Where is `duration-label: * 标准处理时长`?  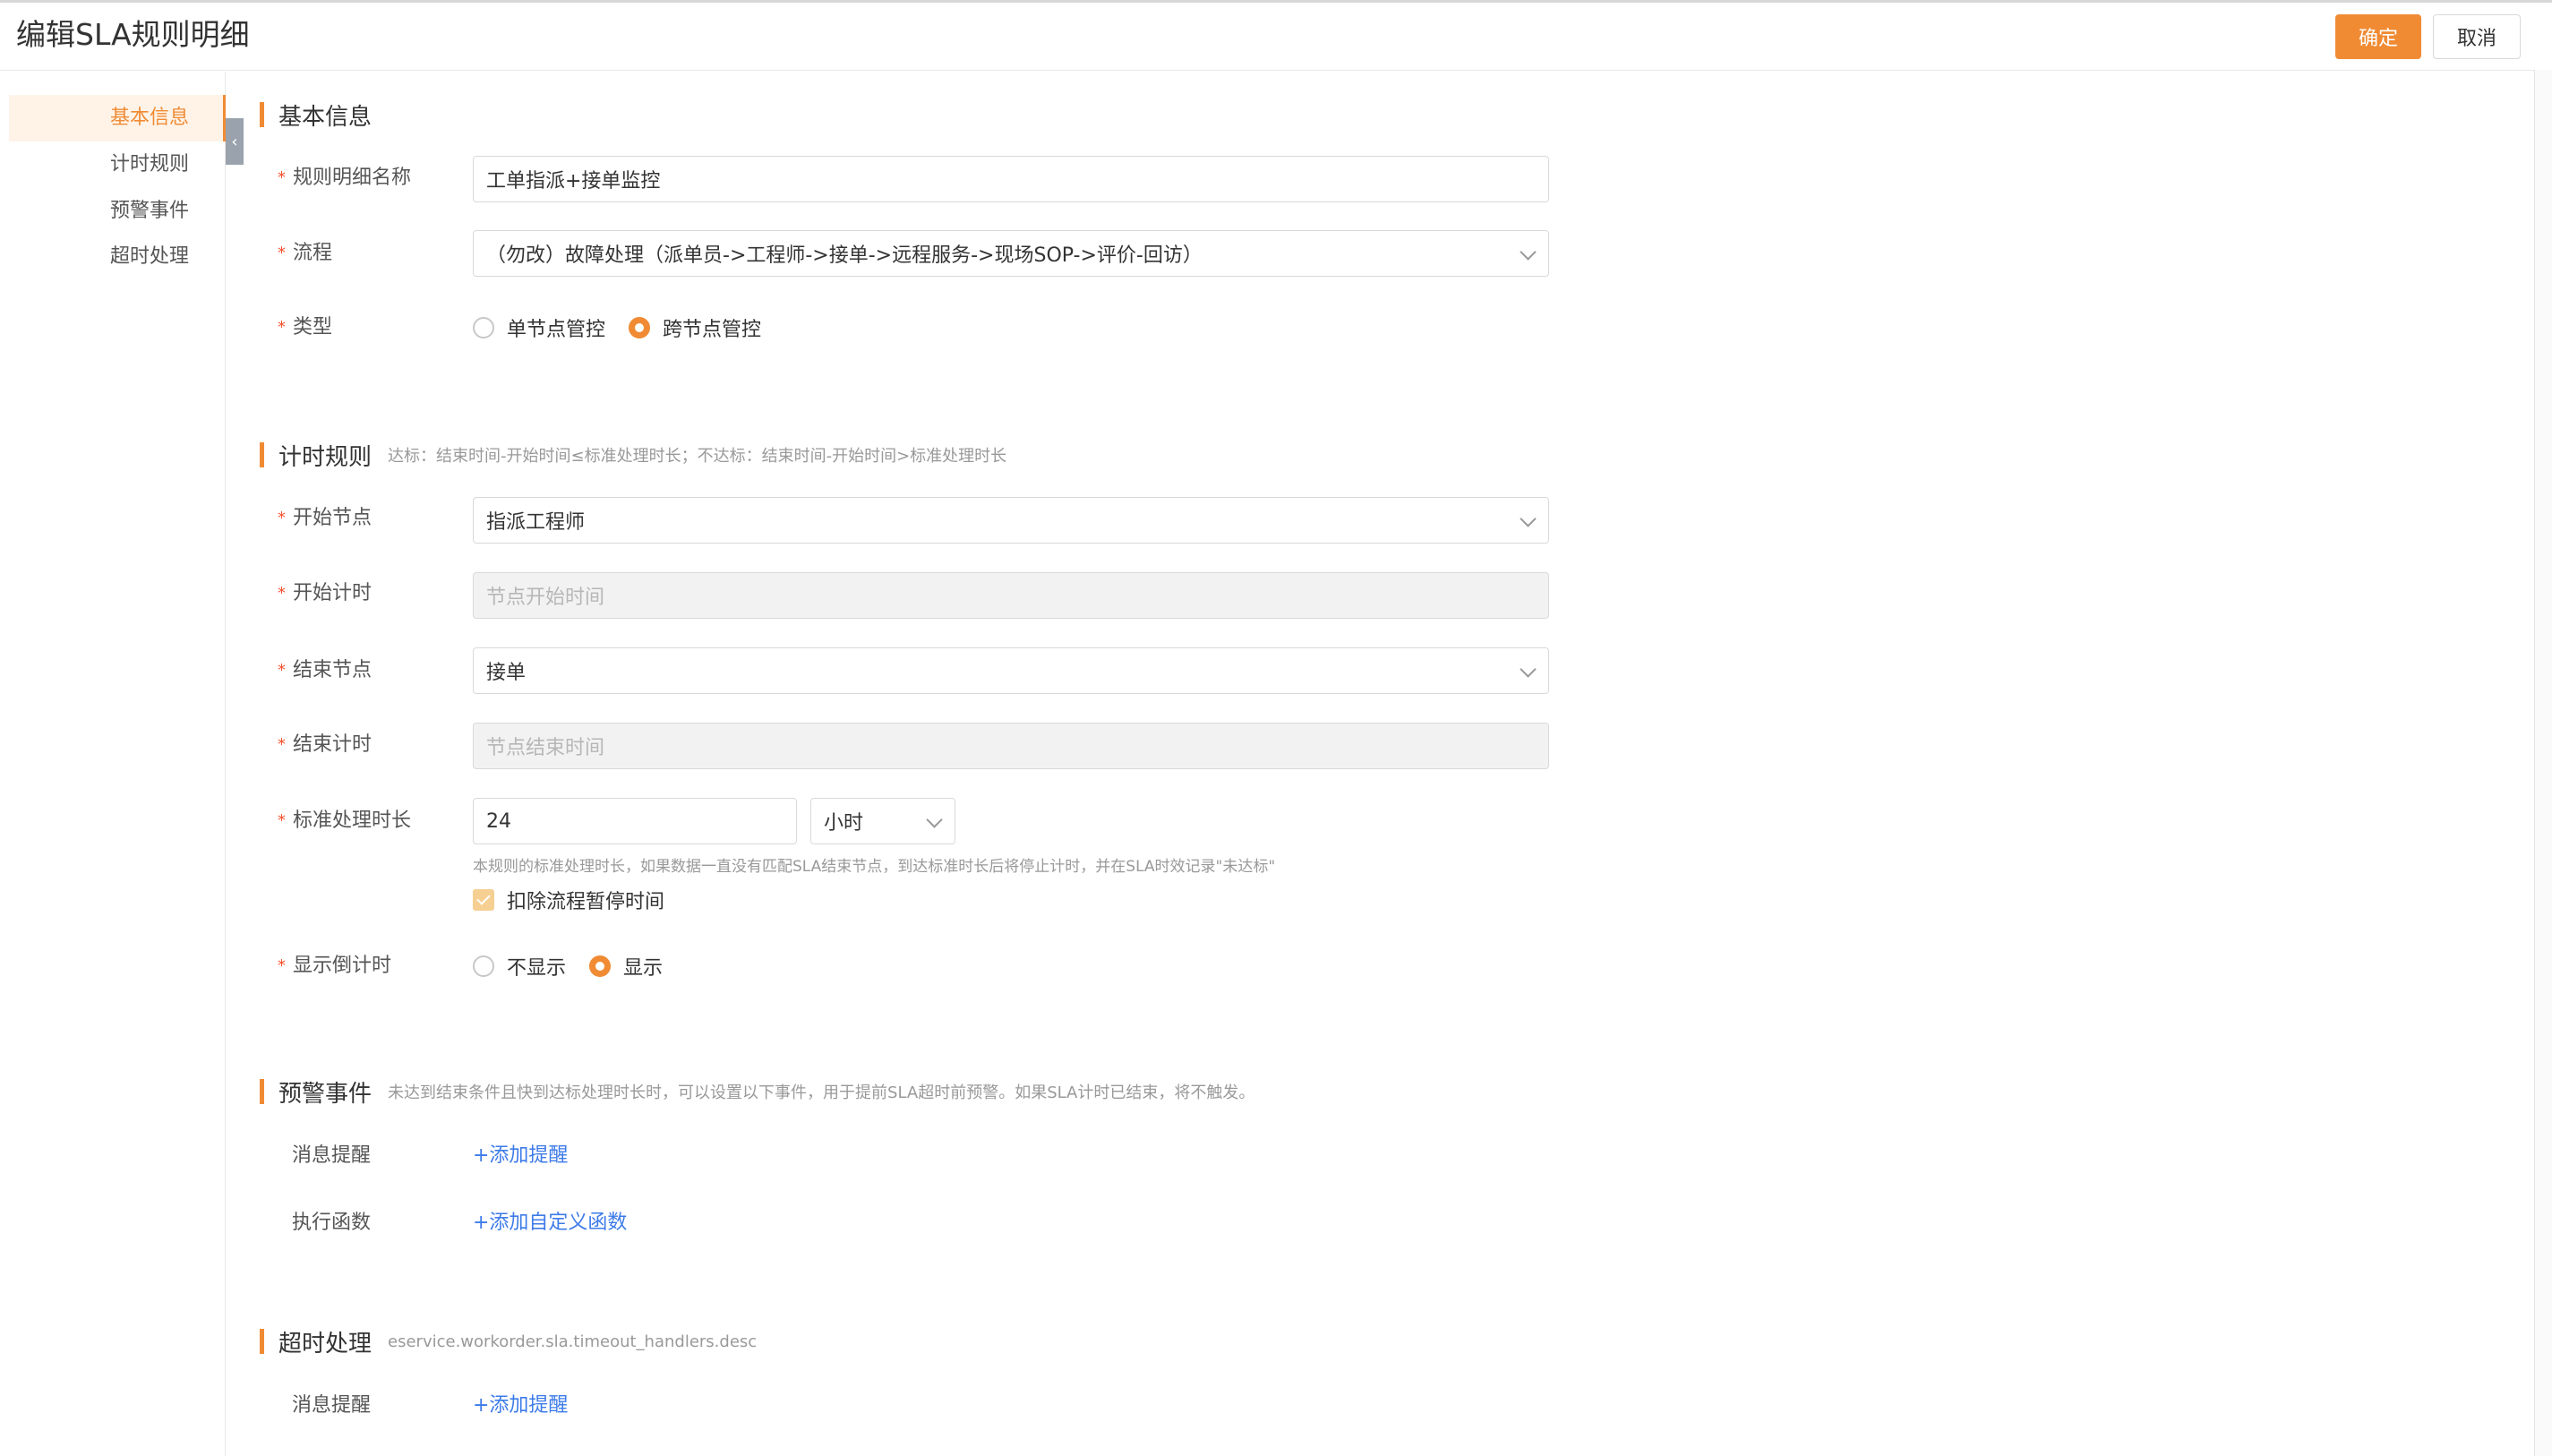
duration-label: * 标准处理时长 is located at coordinates (344, 821).